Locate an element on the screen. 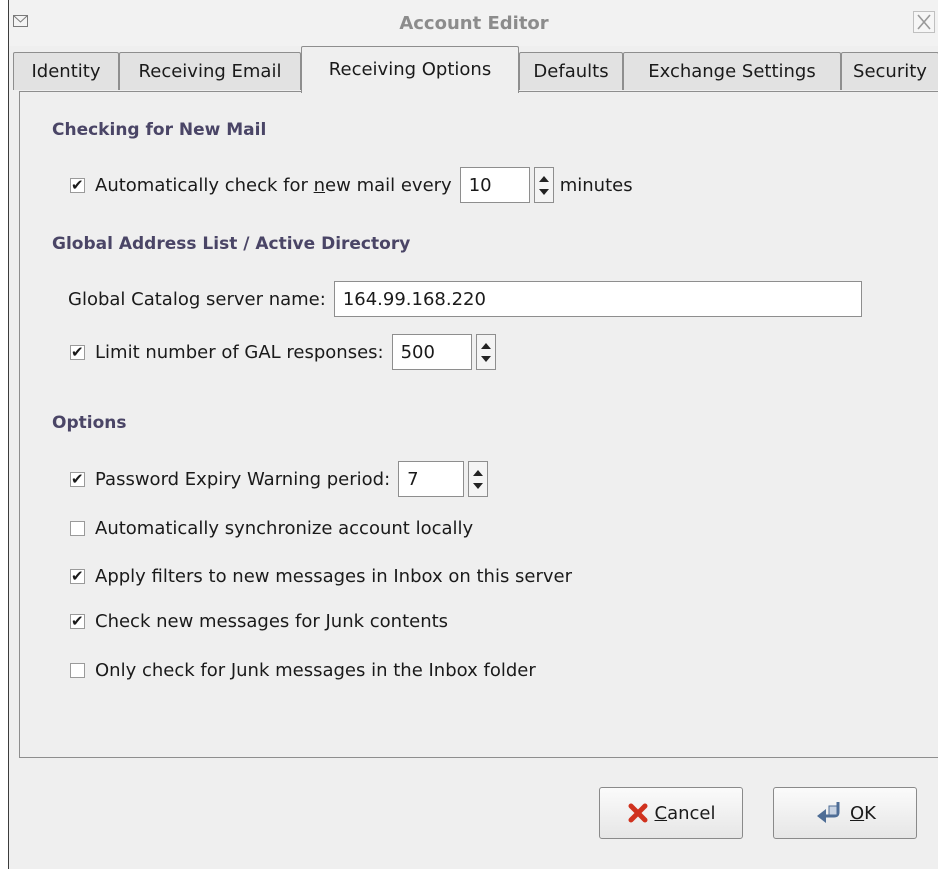 This screenshot has width=938, height=869. gal-heading: Global Address List / Active Directory is located at coordinates (231, 244).